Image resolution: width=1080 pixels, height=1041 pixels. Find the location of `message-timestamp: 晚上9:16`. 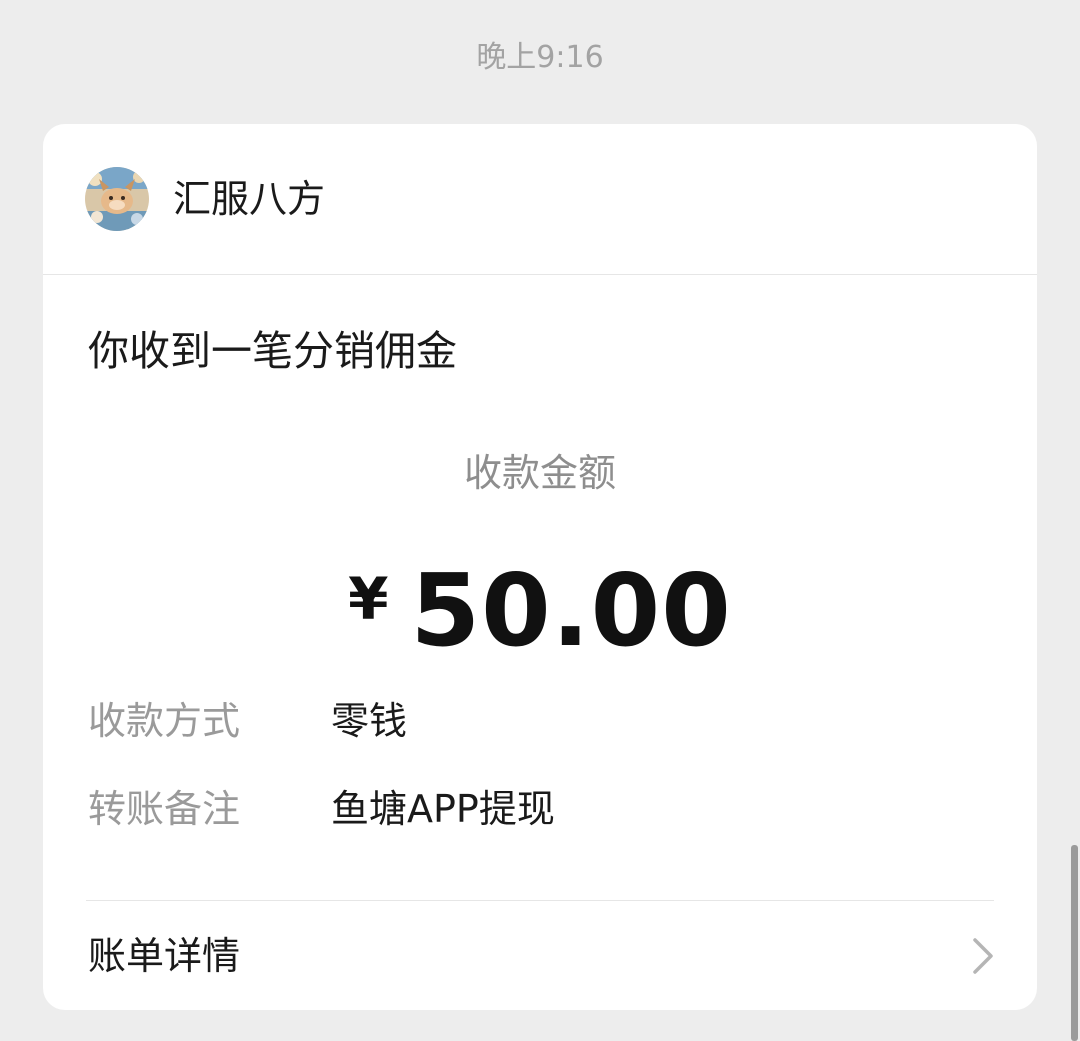

message-timestamp: 晚上9:16 is located at coordinates (540, 57).